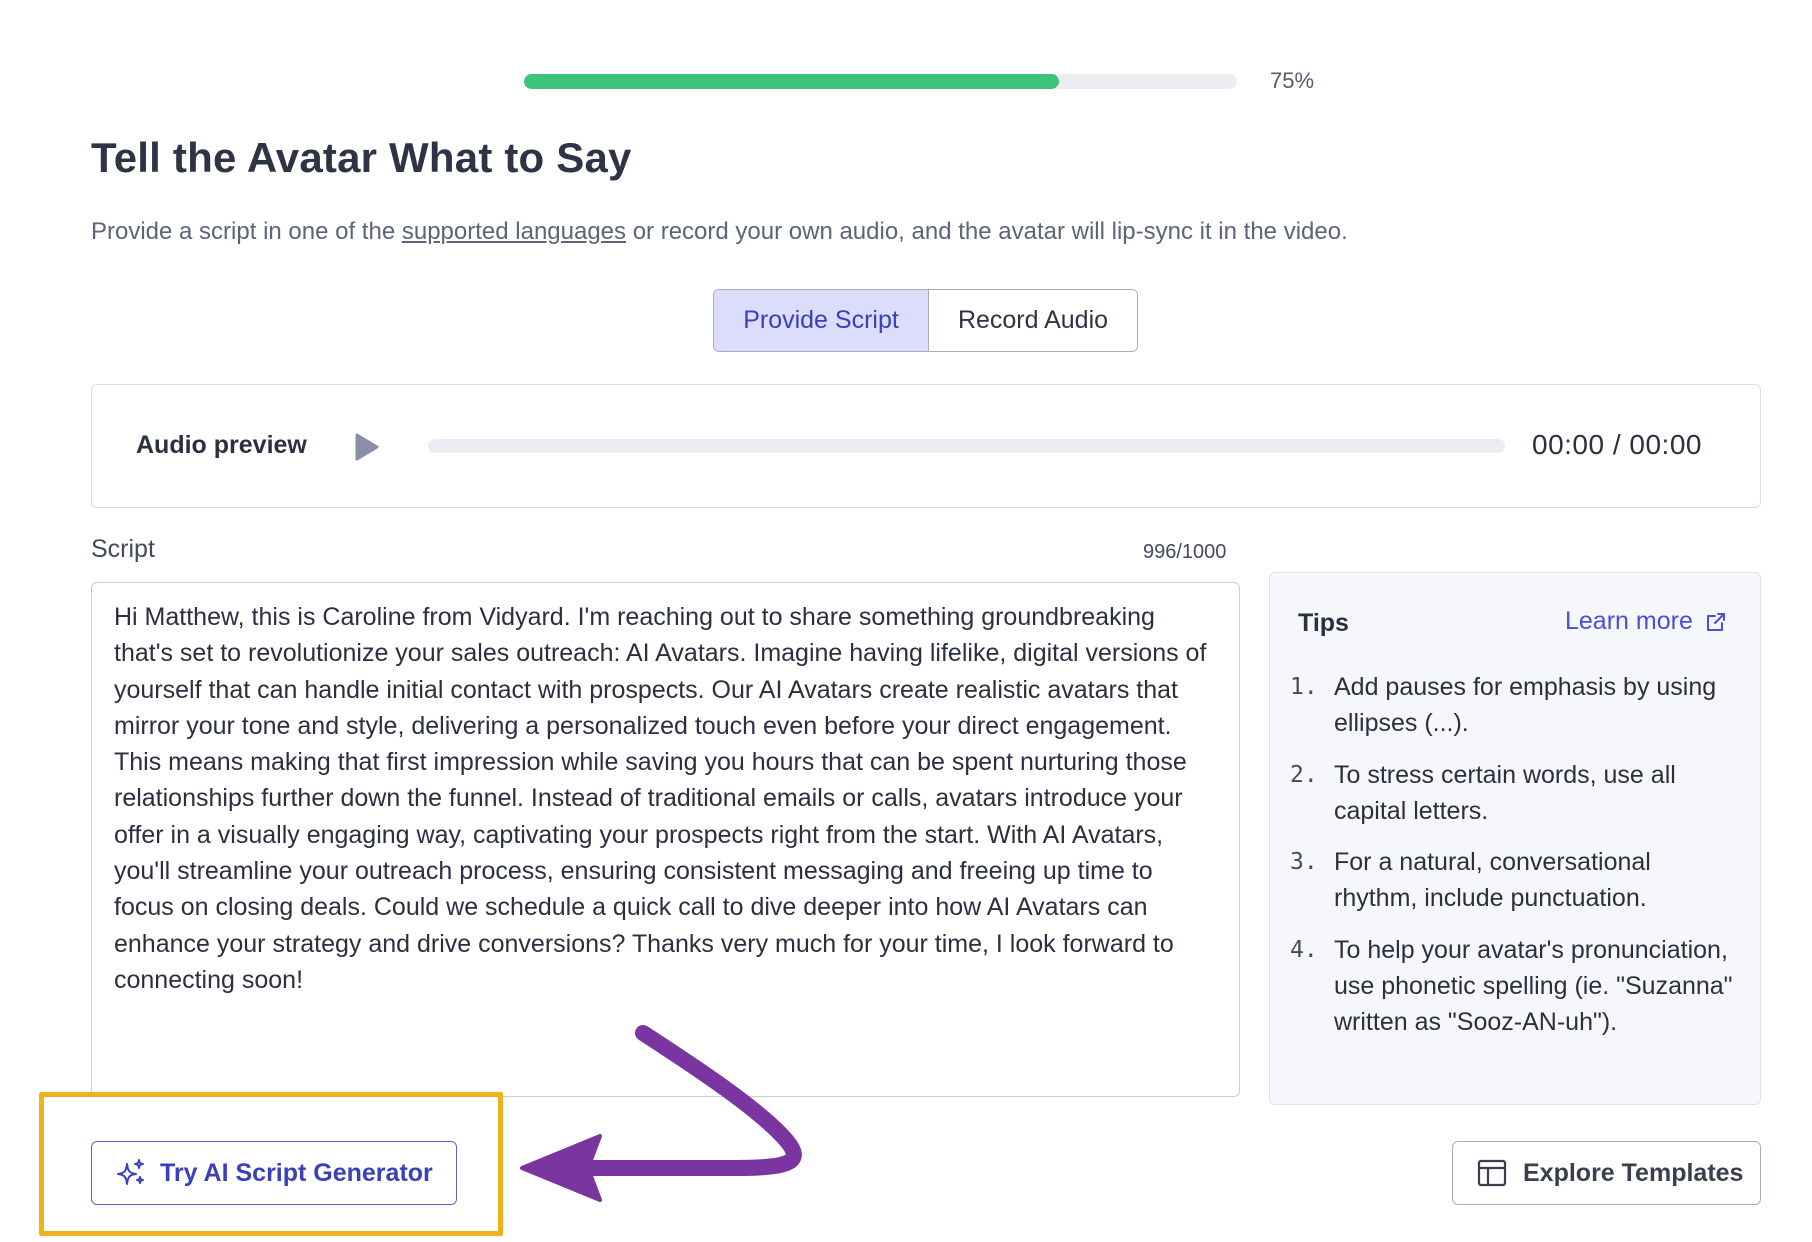 The height and width of the screenshot is (1242, 1812). I want to click on tip-number: 1., so click(1304, 687).